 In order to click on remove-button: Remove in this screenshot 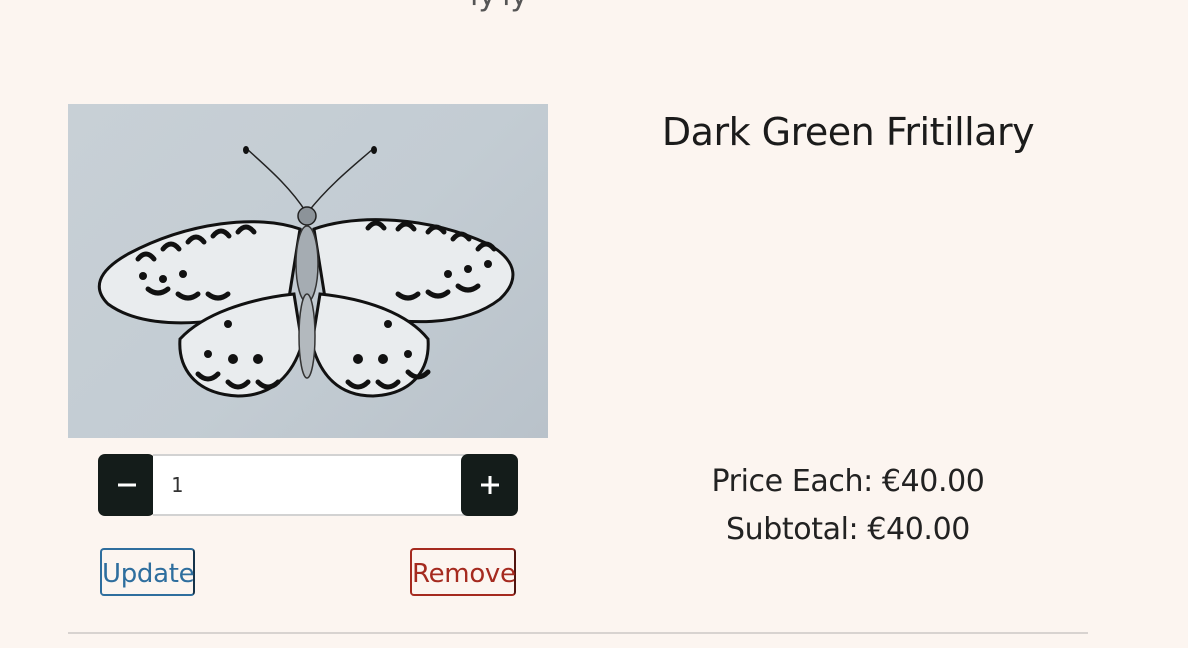, I will do `click(463, 572)`.